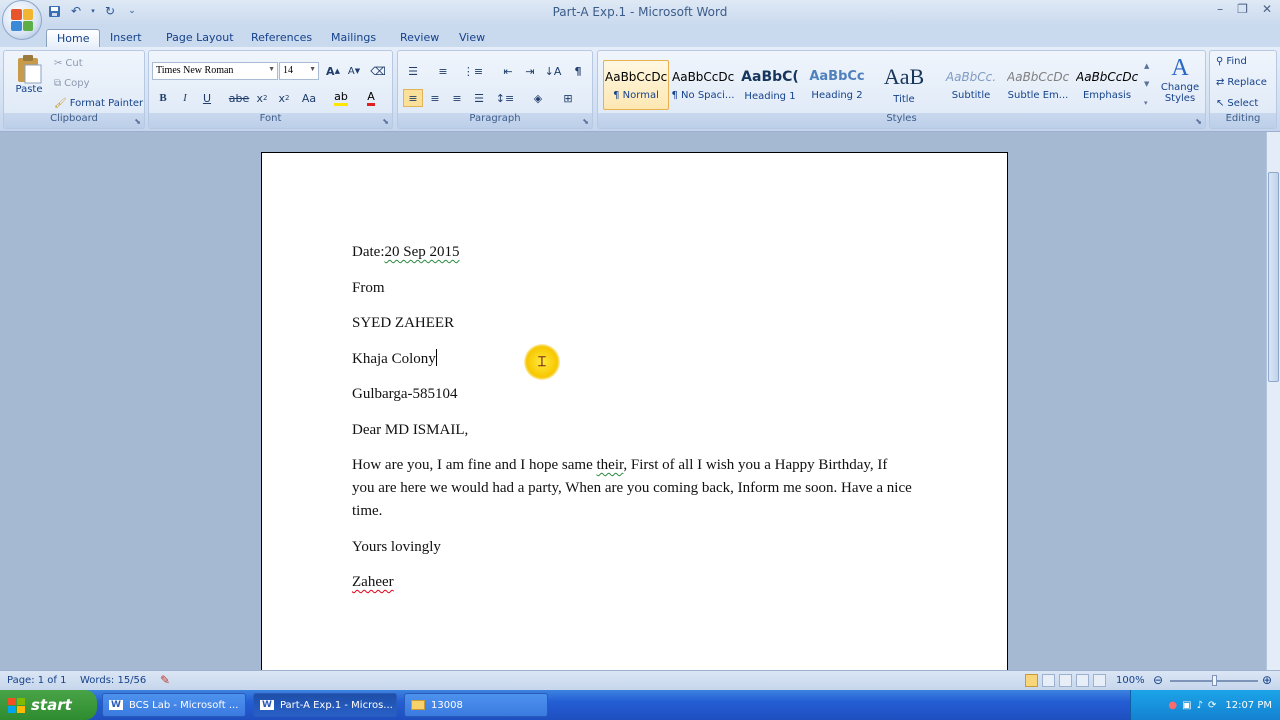  What do you see at coordinates (413, 71) in the screenshot?
I see `bullets-icon: ☰` at bounding box center [413, 71].